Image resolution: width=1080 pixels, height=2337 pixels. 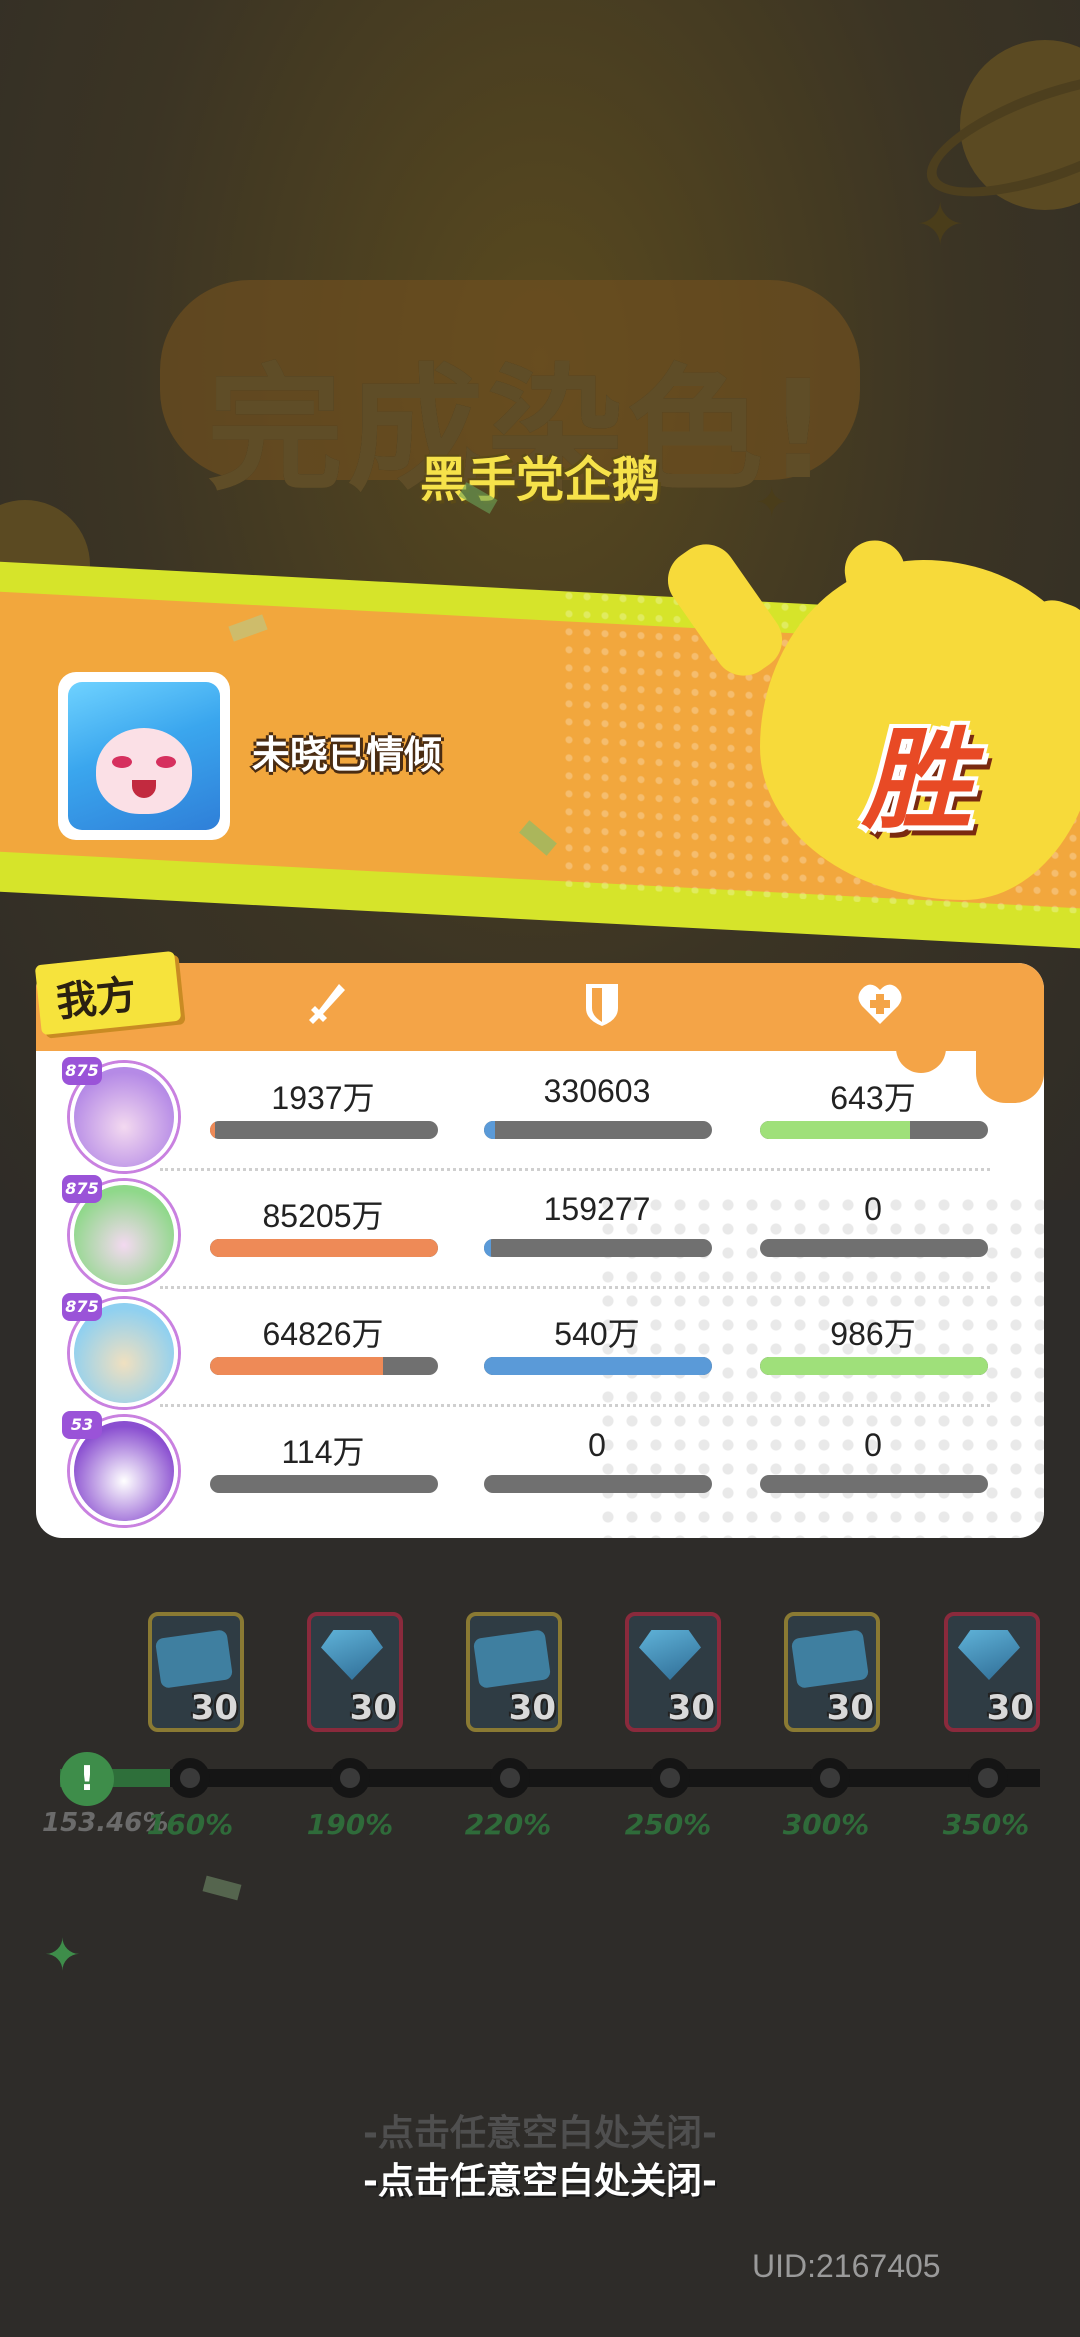 I want to click on avatar-mouth, so click(x=144, y=789).